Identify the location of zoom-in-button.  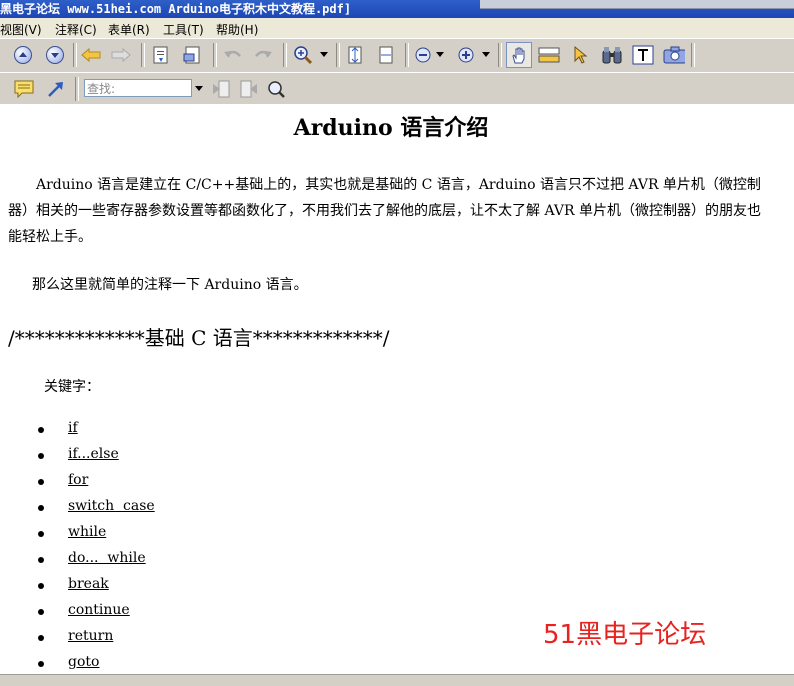
(466, 55).